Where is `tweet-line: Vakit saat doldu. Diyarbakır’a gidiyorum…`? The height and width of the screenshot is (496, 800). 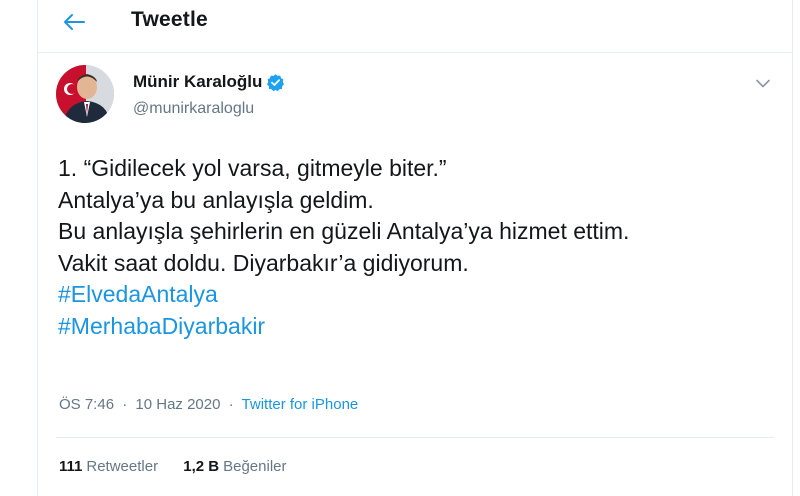 tweet-line: Vakit saat doldu. Diyarbakır’a gidiyorum… is located at coordinates (263, 262).